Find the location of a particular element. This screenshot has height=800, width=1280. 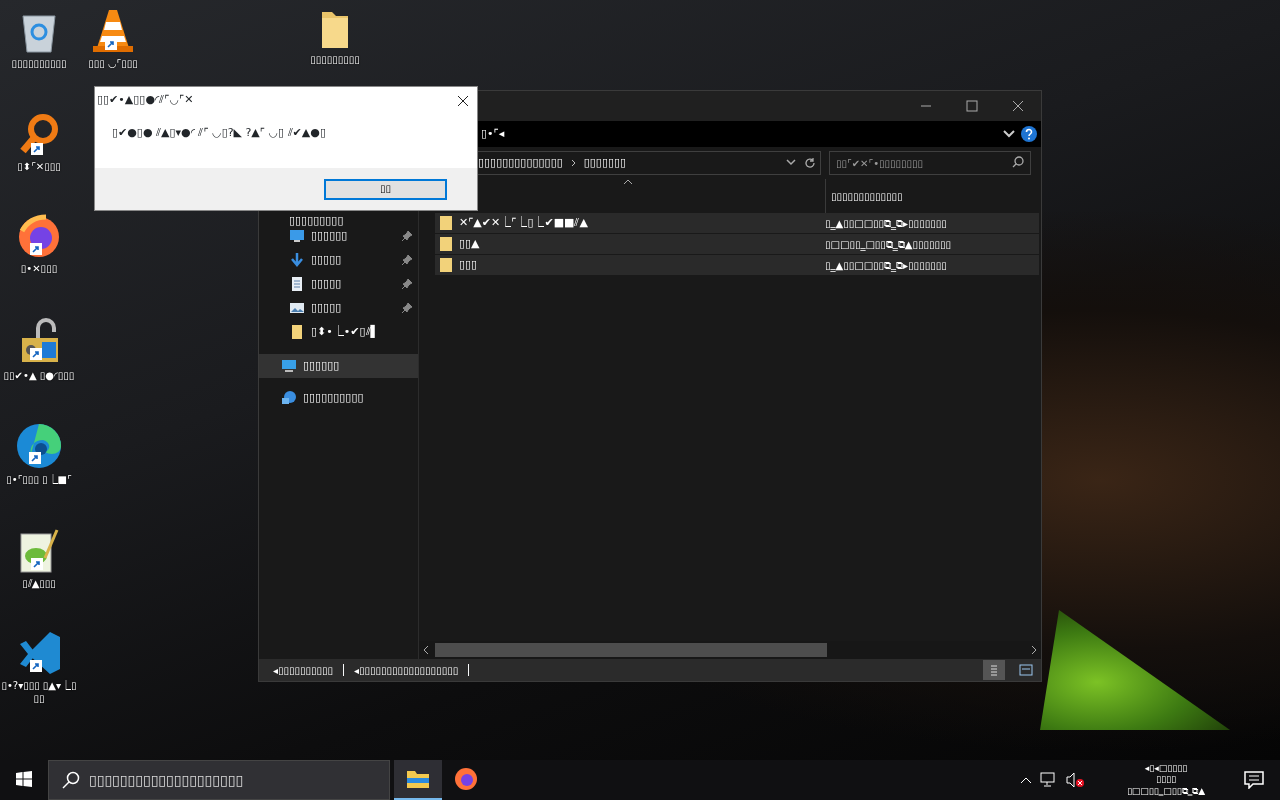

breadcrumb-item: ▯▯▯▯▯▯▯ is located at coordinates (605, 163).